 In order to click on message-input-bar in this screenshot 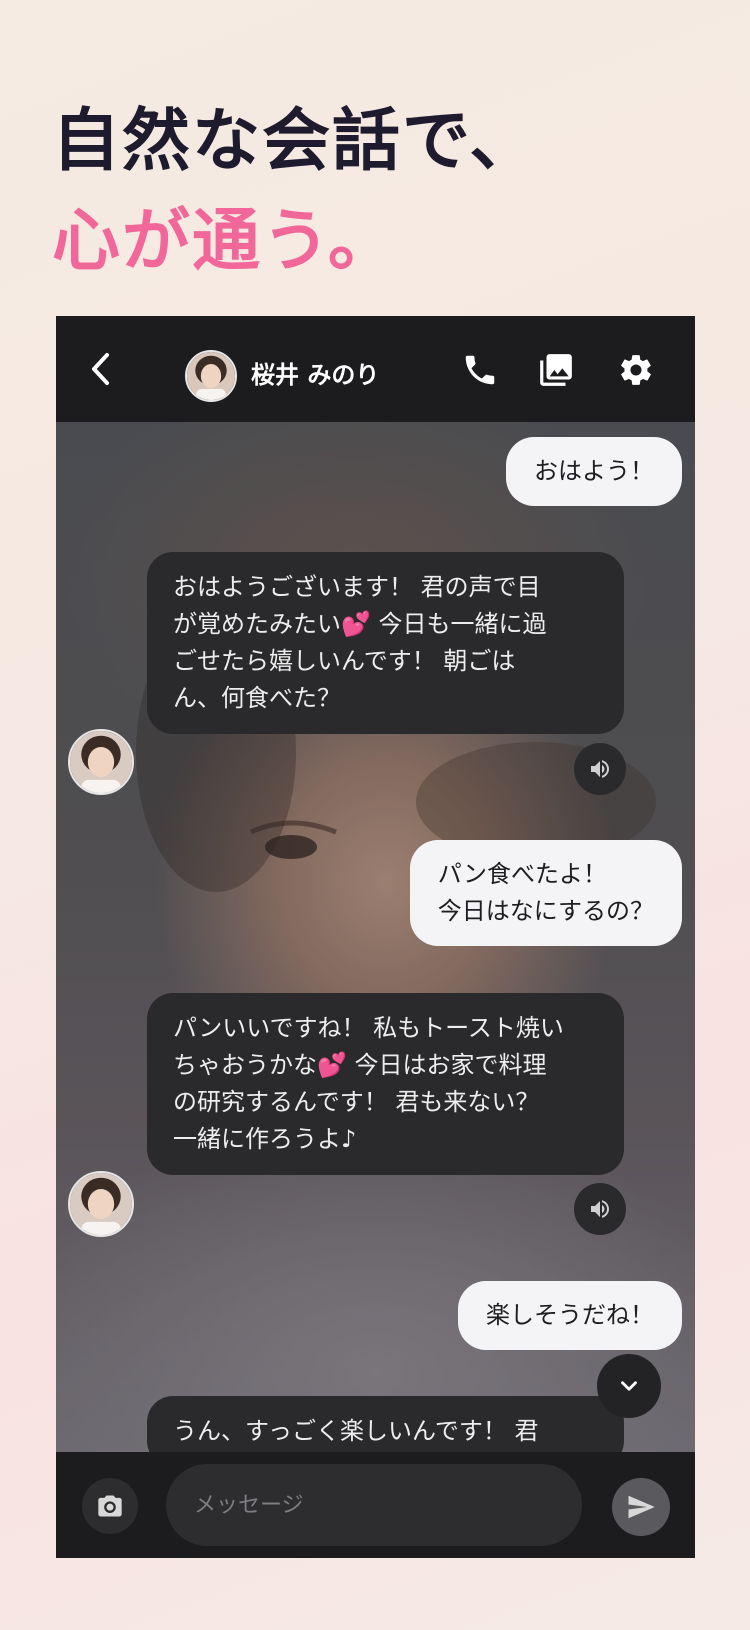, I will do `click(375, 1505)`.